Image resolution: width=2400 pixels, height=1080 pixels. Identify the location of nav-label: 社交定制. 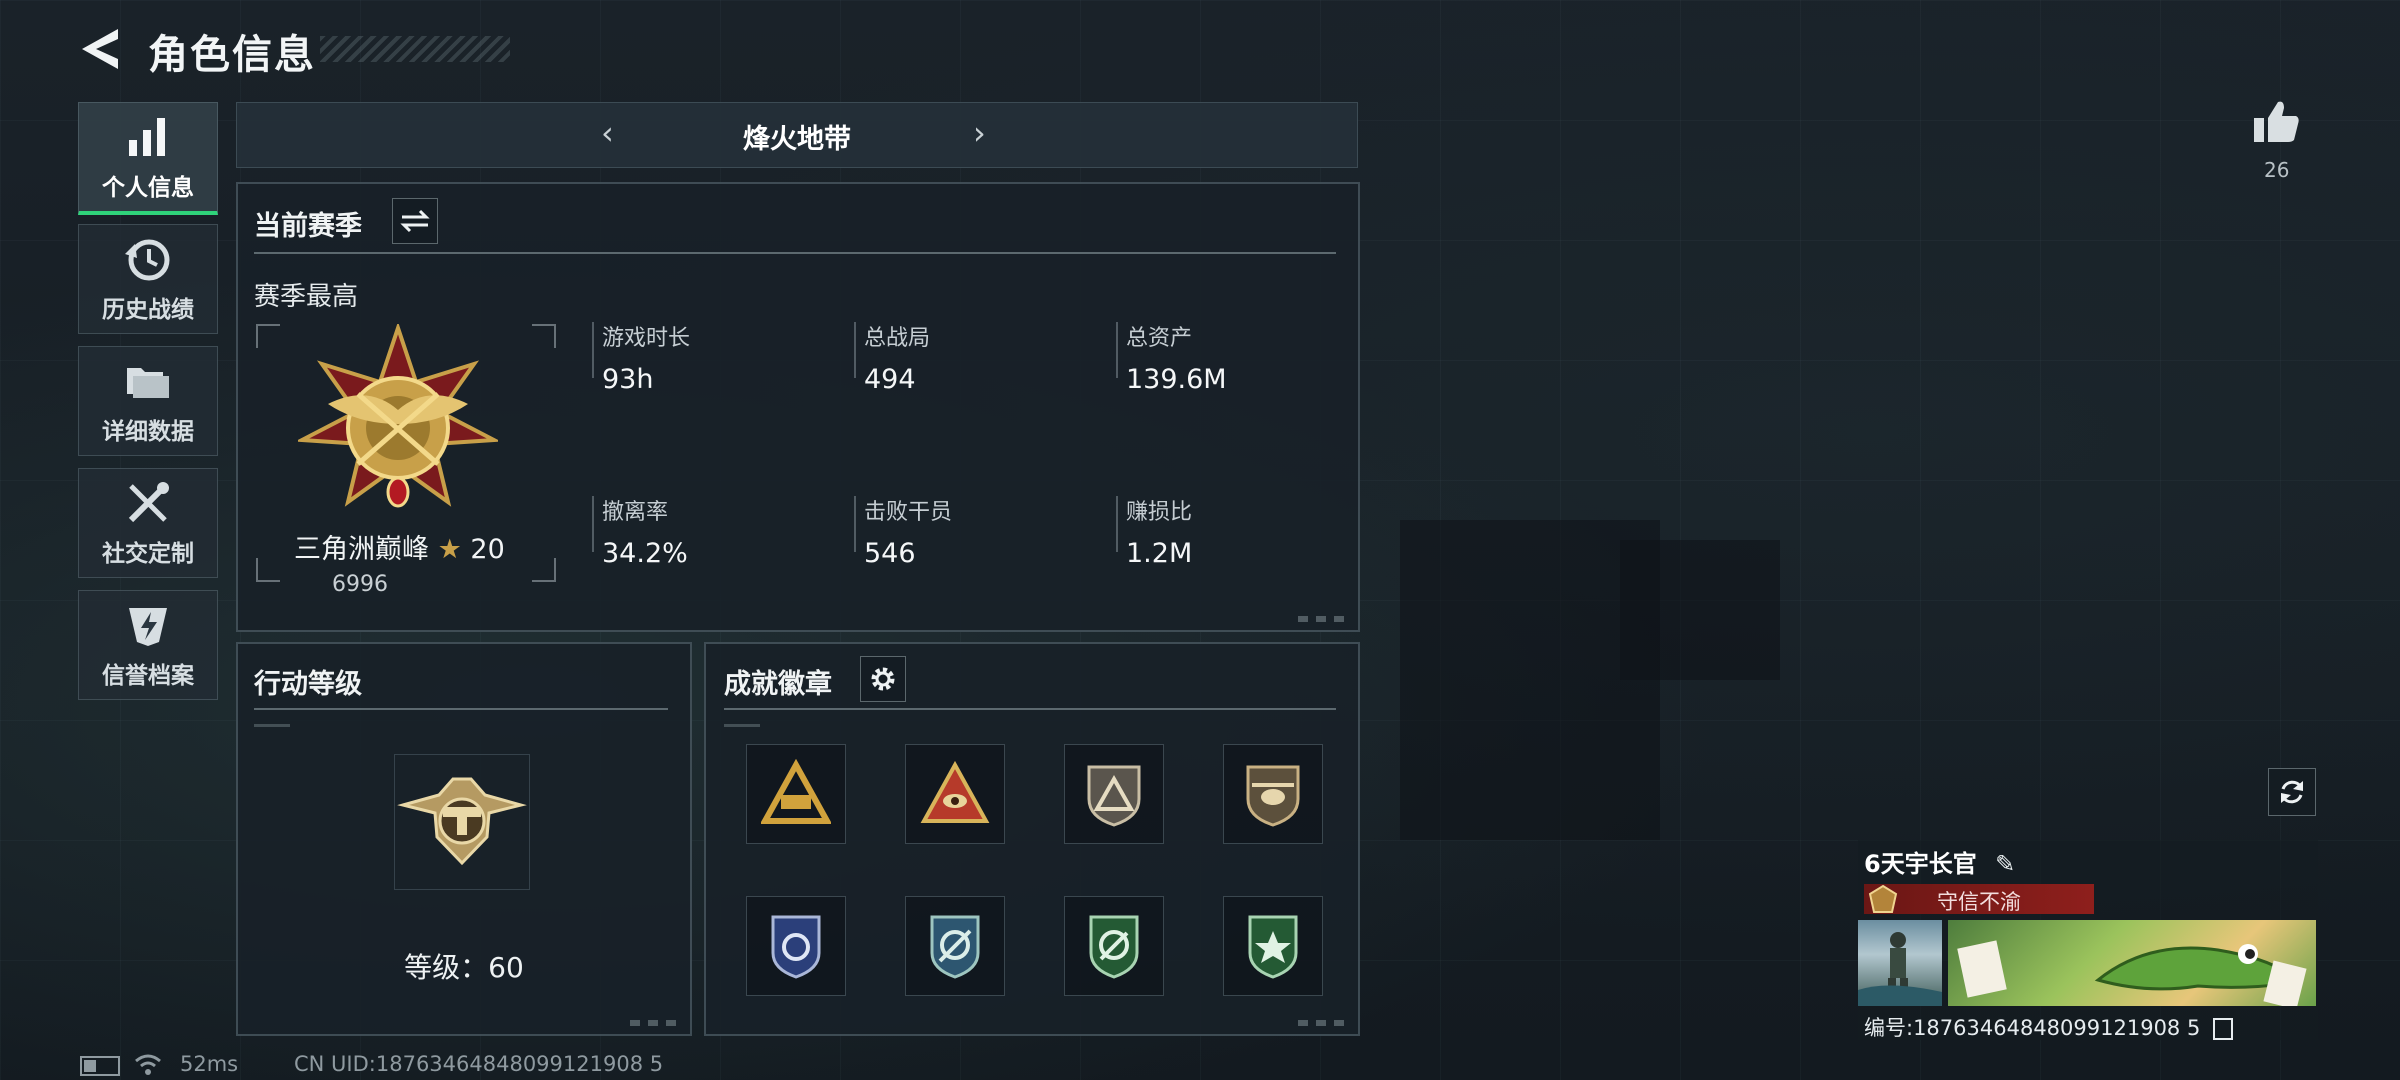
(148, 554).